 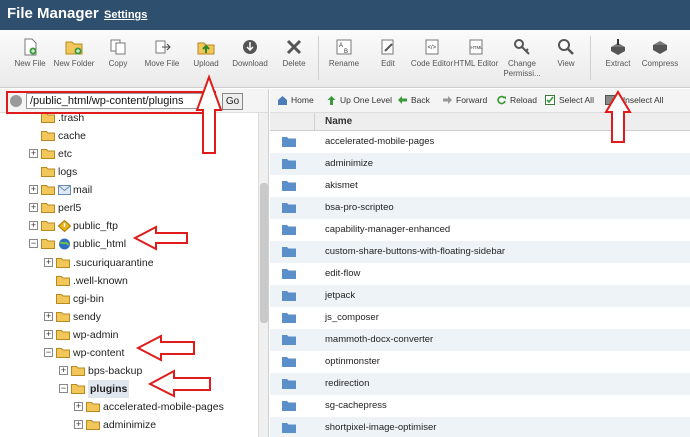 I want to click on tree-item: cgi-bin, so click(x=129, y=299).